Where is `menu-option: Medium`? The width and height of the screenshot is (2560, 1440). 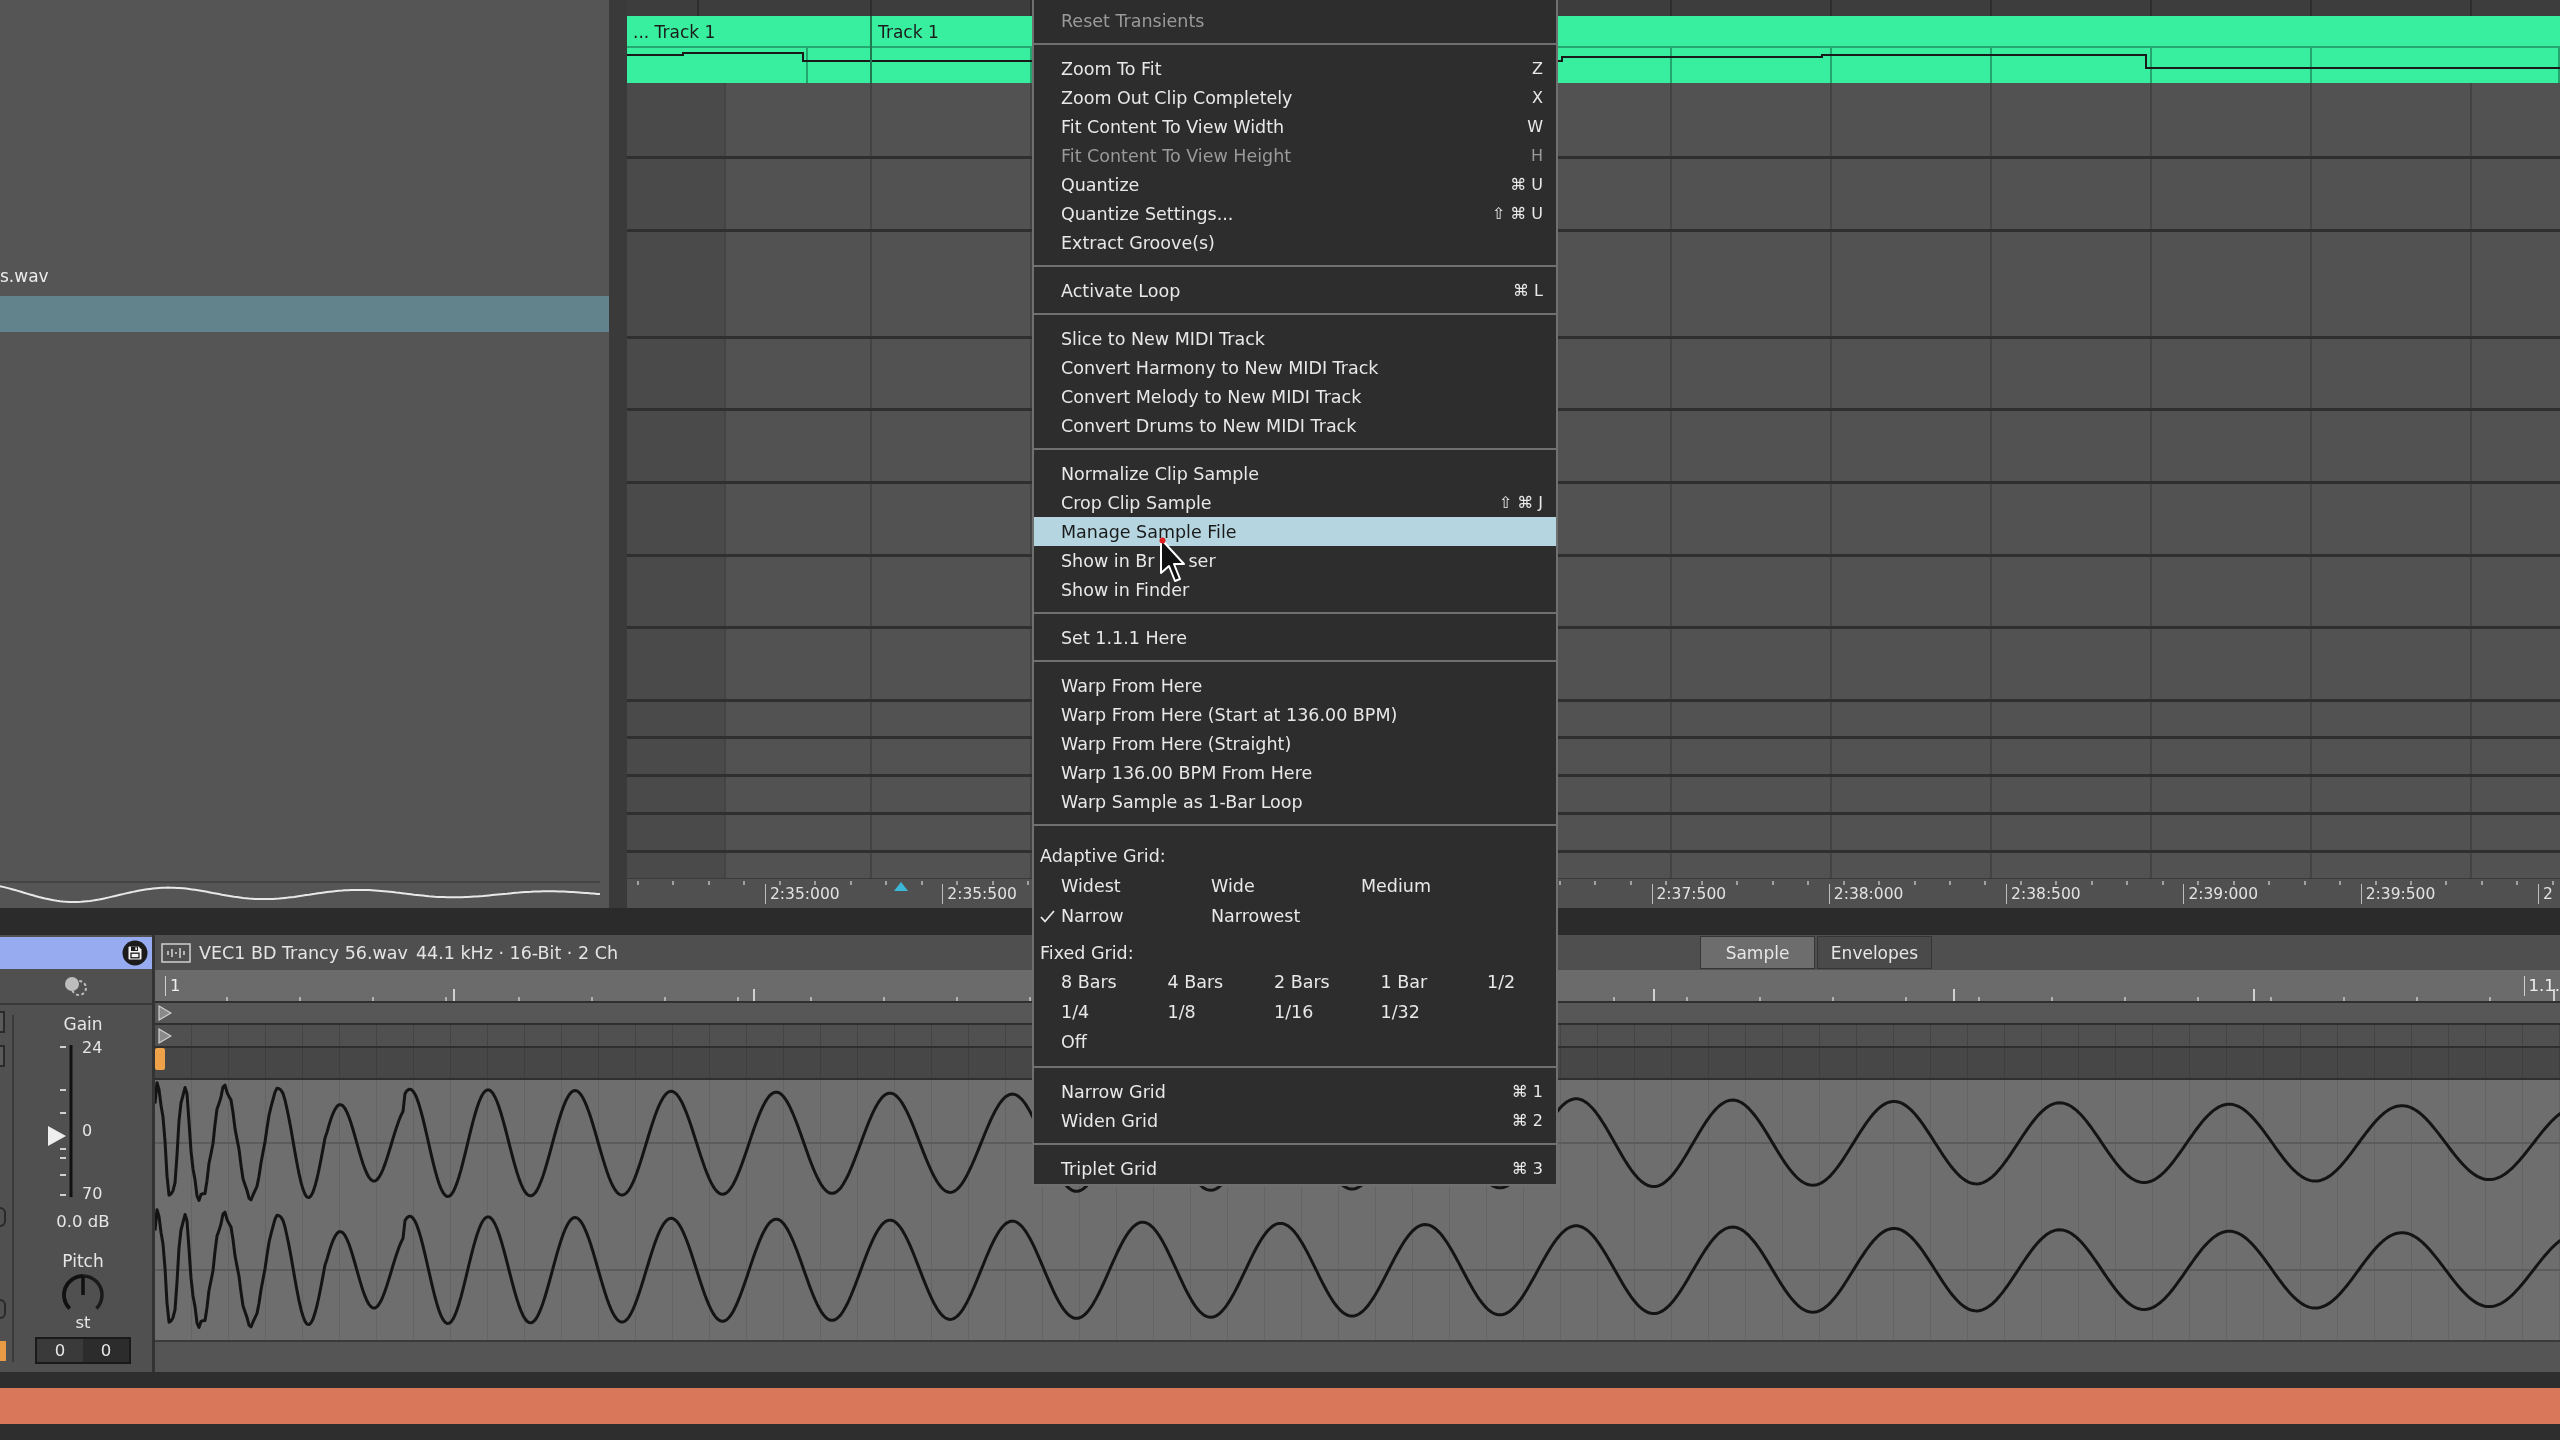 menu-option: Medium is located at coordinates (1385, 886).